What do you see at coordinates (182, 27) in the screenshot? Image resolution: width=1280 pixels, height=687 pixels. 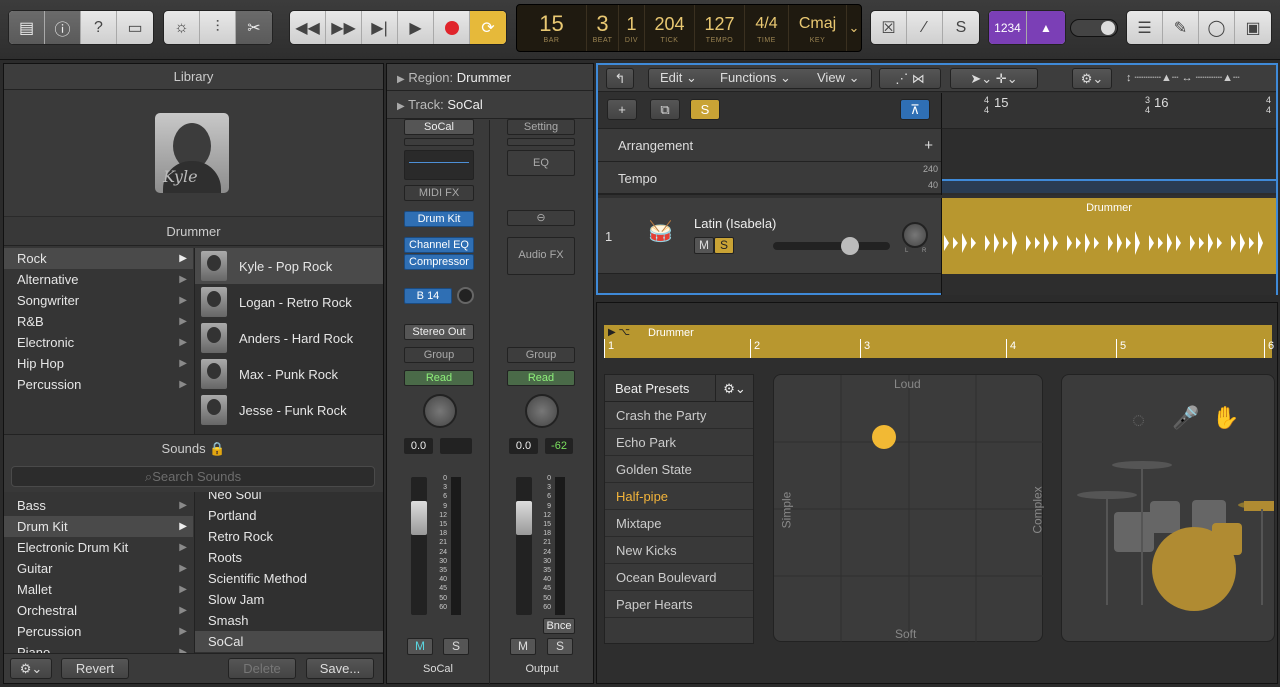 I see `smart-controls-icon: ☼` at bounding box center [182, 27].